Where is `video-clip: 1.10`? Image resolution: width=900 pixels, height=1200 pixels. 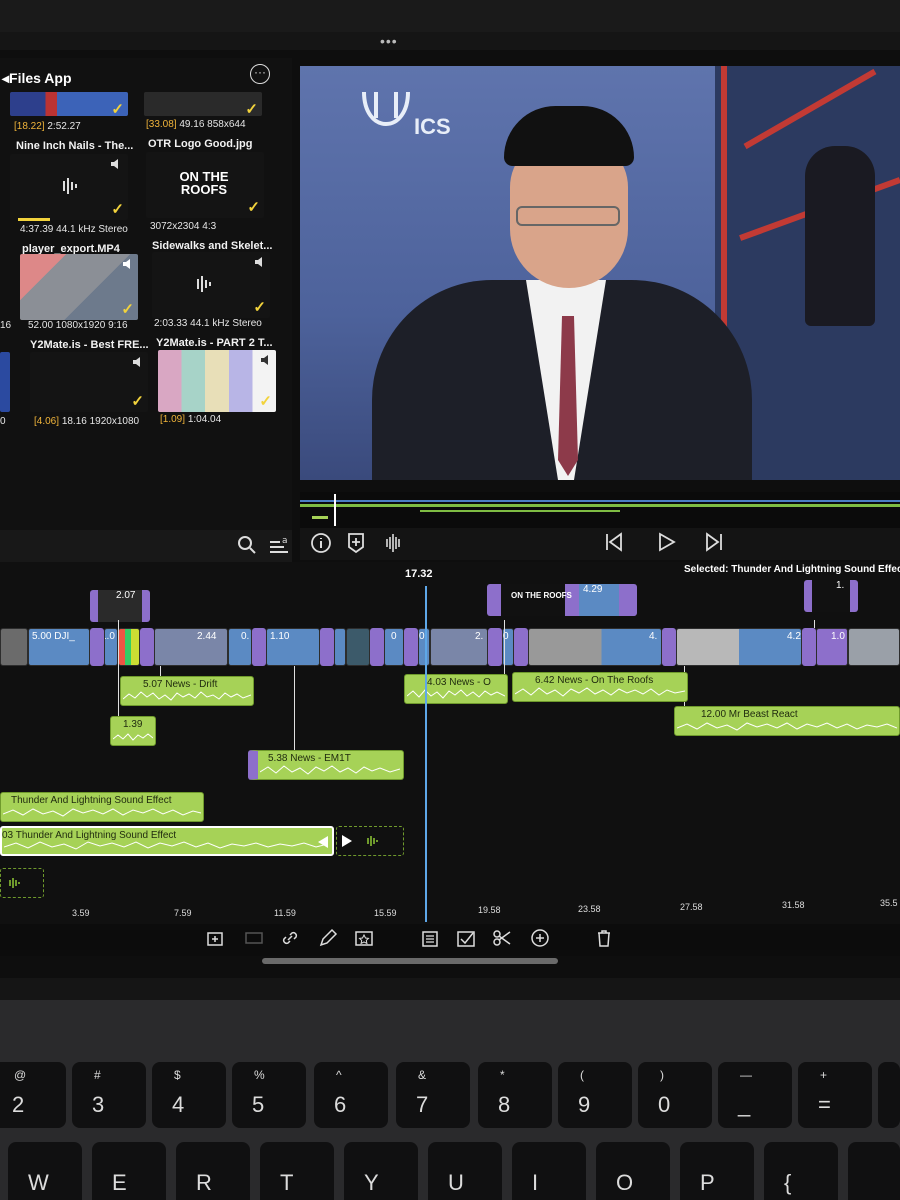 video-clip: 1.10 is located at coordinates (293, 647).